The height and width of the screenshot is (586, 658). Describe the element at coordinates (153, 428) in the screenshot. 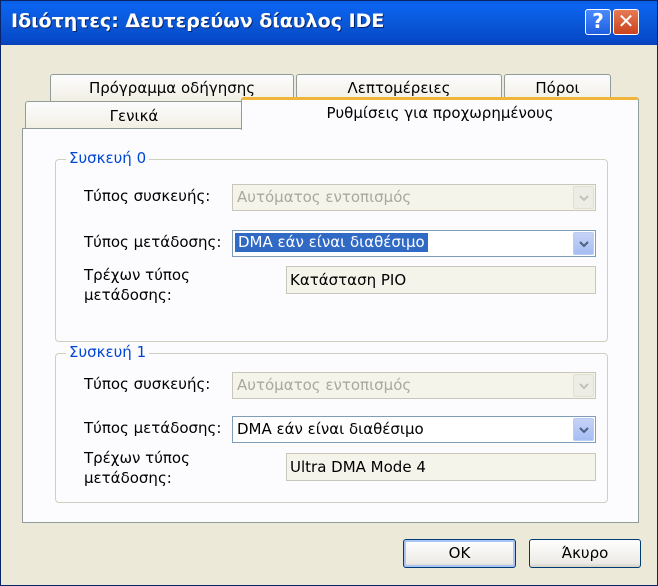

I see `device1-transfer-mode-label: Τύπος μετάδοσης:` at that location.